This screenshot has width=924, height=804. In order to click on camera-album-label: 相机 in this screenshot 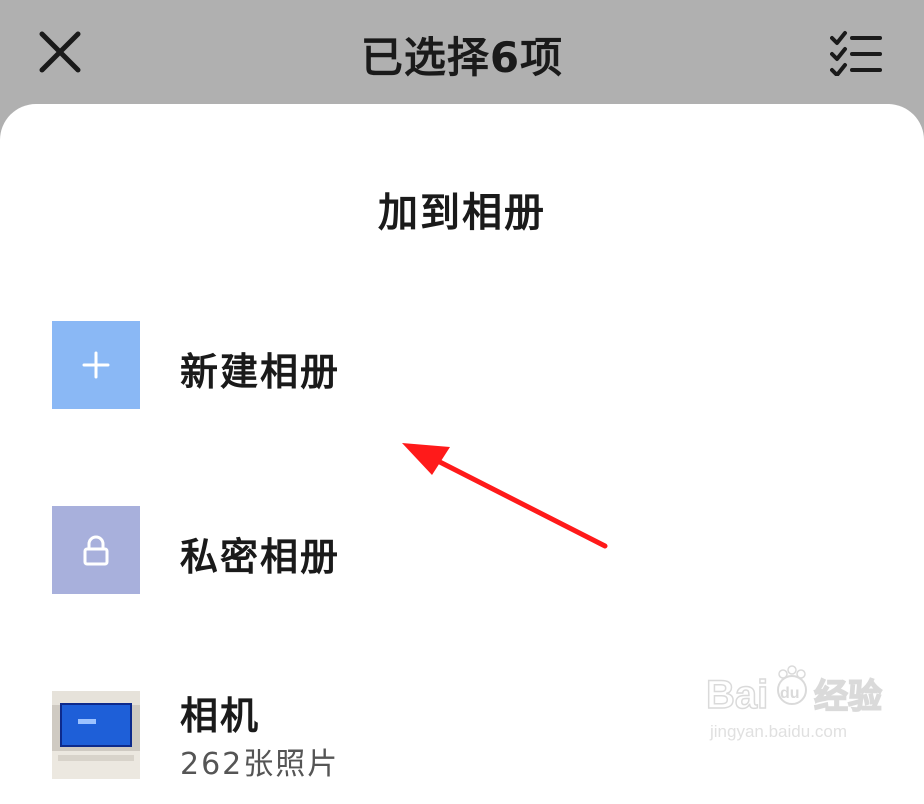, I will do `click(220, 716)`.